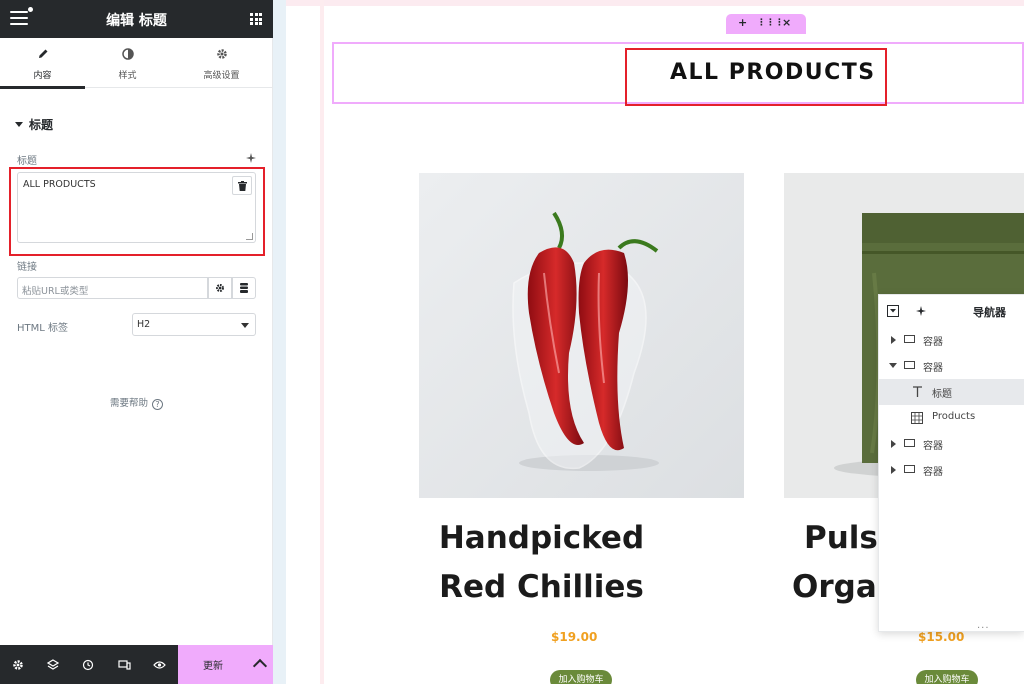 This screenshot has width=1024, height=684. Describe the element at coordinates (42, 53) in the screenshot. I see `pencil-icon` at that location.